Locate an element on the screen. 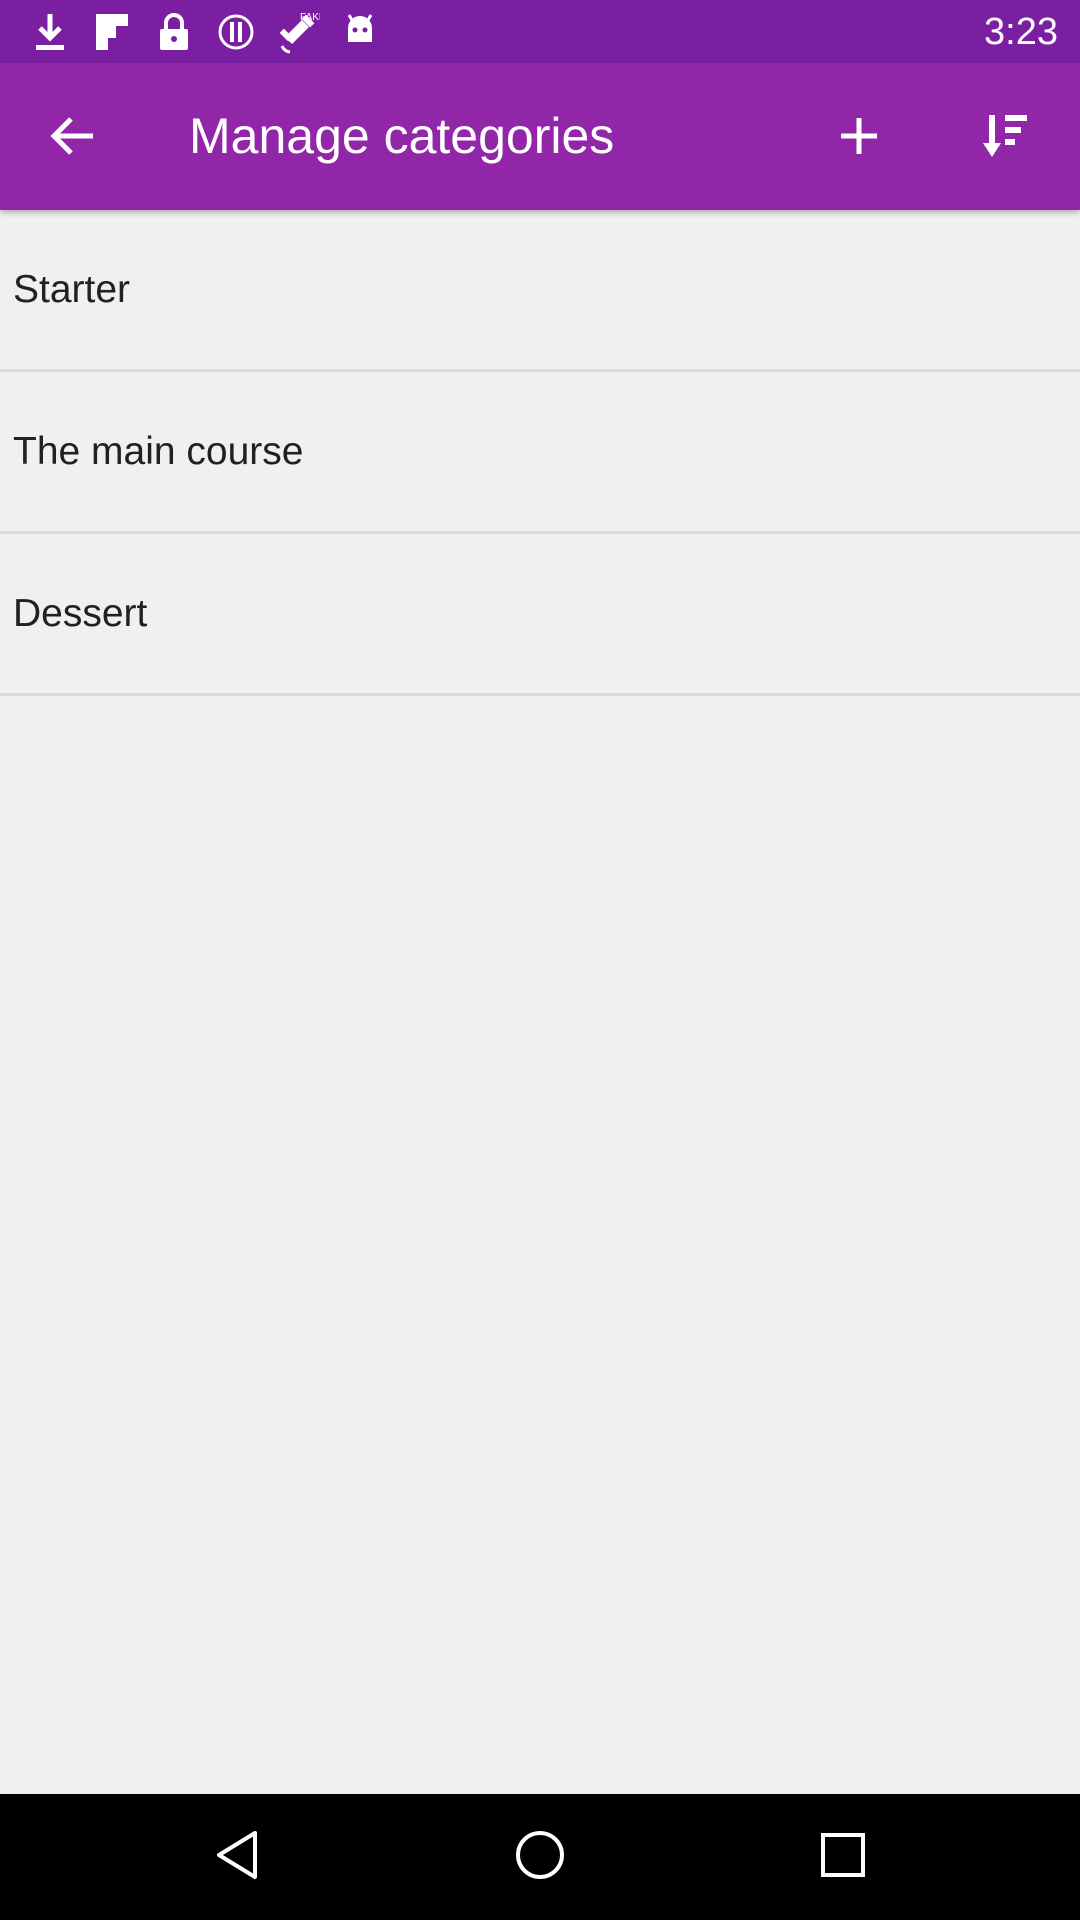 The height and width of the screenshot is (1920, 1080). nav-back-icon is located at coordinates (237, 1857).